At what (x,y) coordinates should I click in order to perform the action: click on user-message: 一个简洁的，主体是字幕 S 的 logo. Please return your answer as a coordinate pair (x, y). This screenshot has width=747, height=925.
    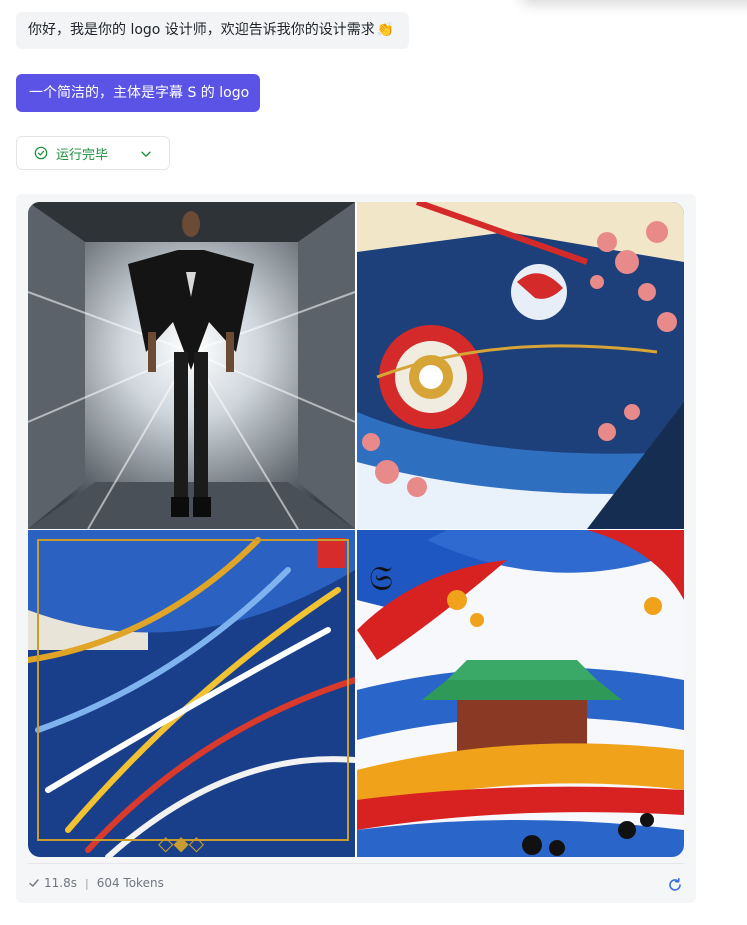
    Looking at the image, I should click on (138, 93).